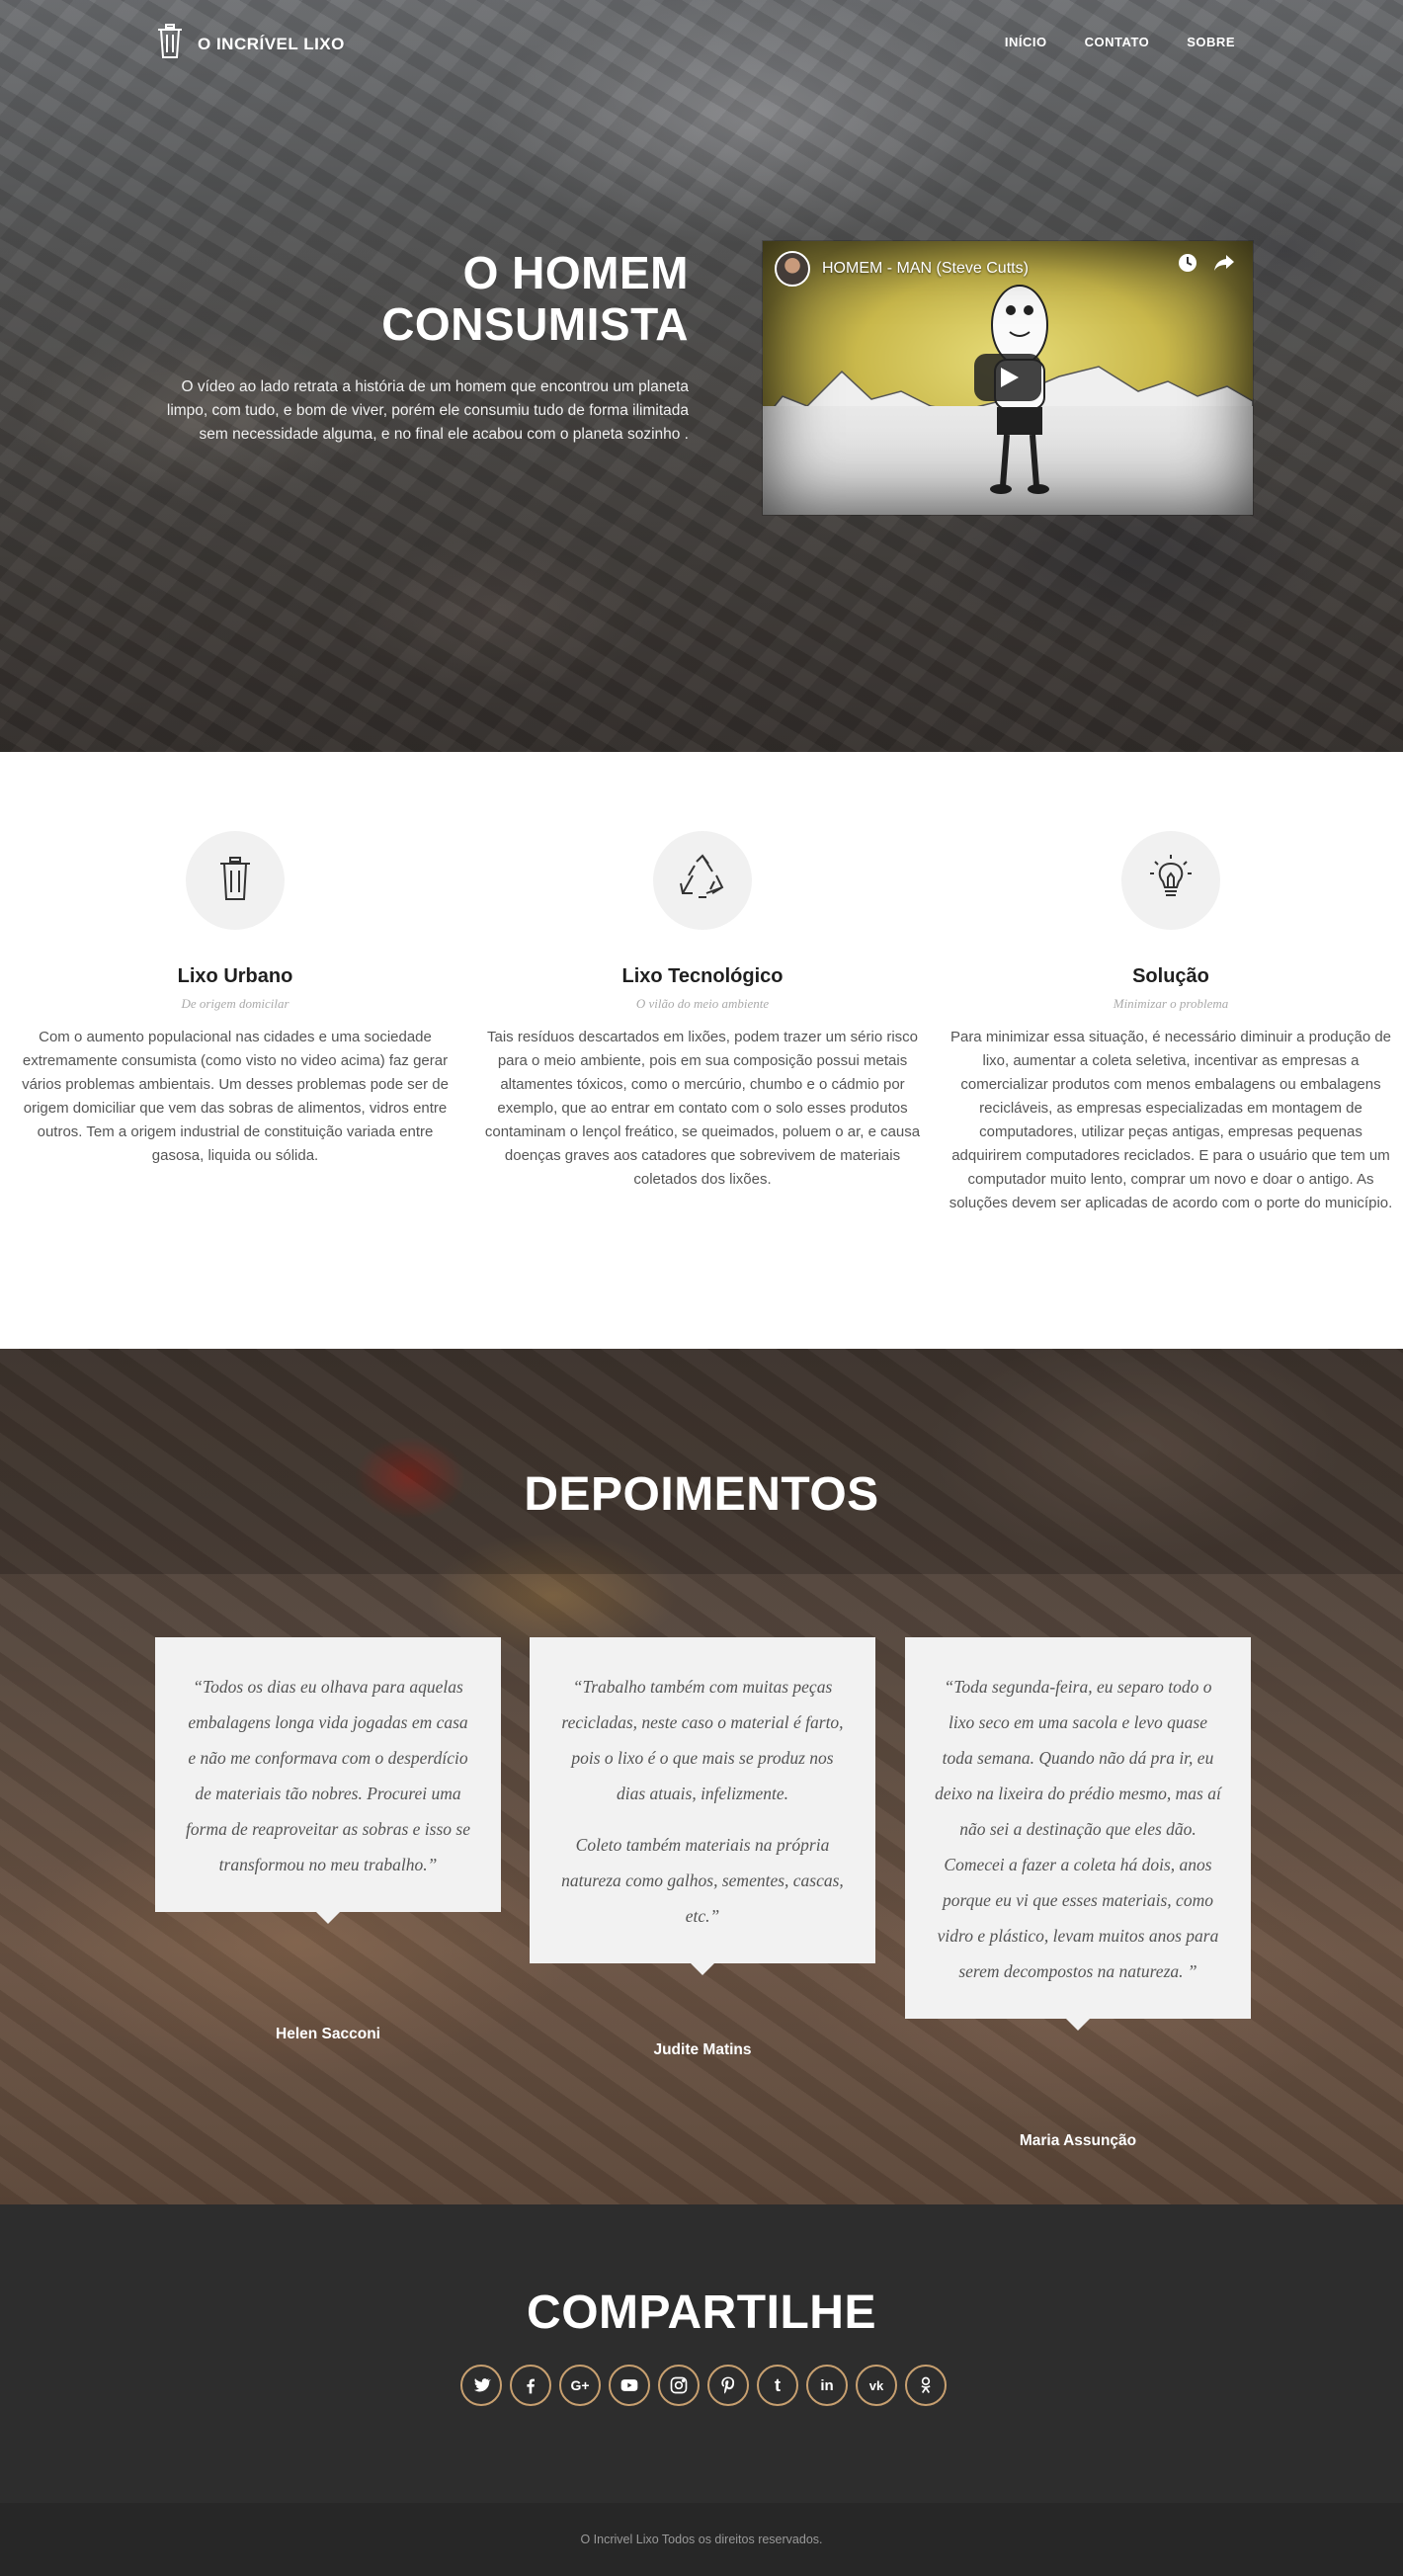 This screenshot has width=1403, height=2576. What do you see at coordinates (827, 2385) in the screenshot?
I see `linkedin-icon: in` at bounding box center [827, 2385].